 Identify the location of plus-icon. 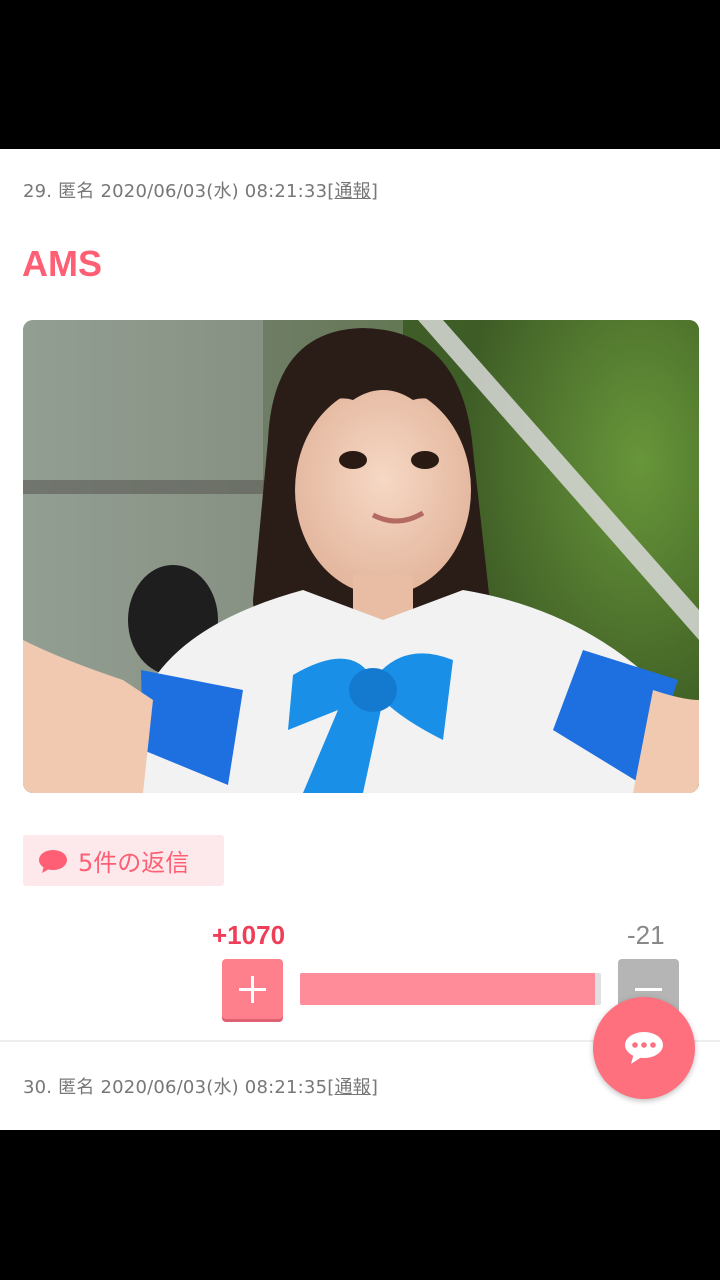
(252, 989).